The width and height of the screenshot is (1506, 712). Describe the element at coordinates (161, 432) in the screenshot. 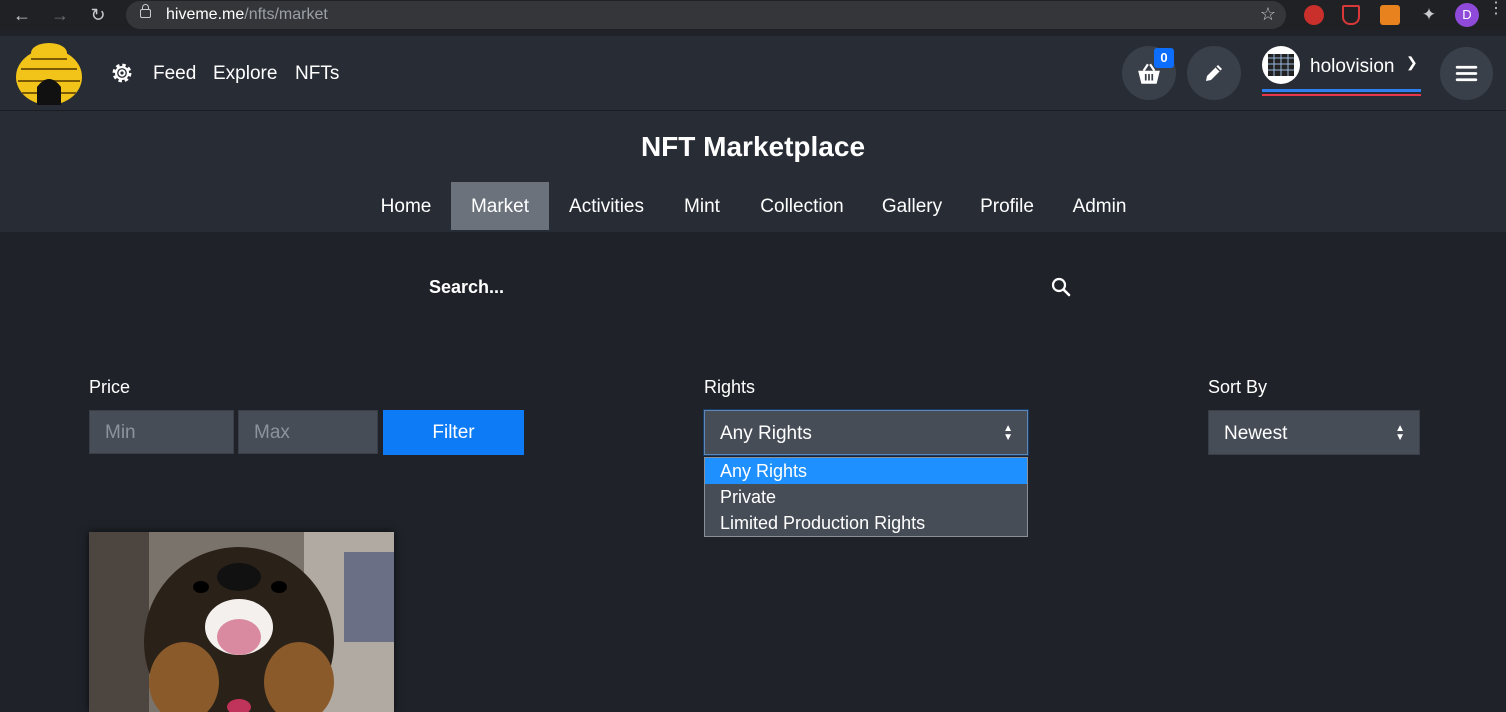

I see `min-price-input: Min` at that location.